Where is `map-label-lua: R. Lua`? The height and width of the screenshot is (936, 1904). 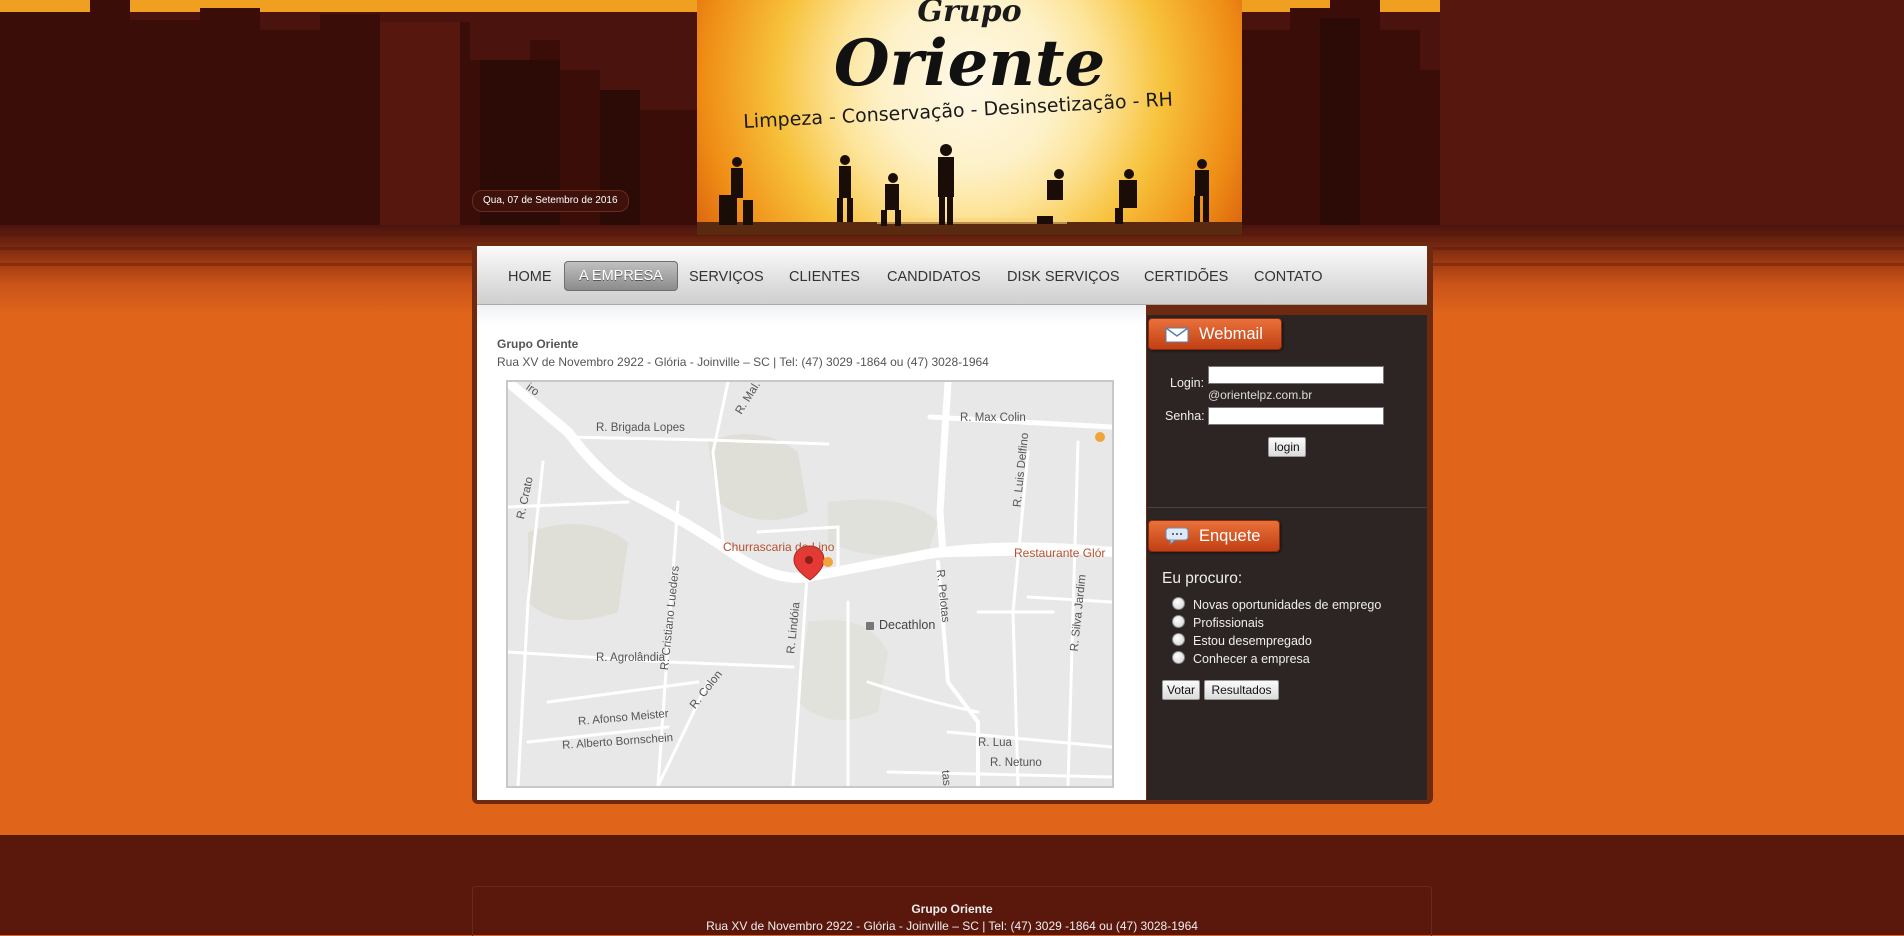
map-label-lua: R. Lua is located at coordinates (995, 743).